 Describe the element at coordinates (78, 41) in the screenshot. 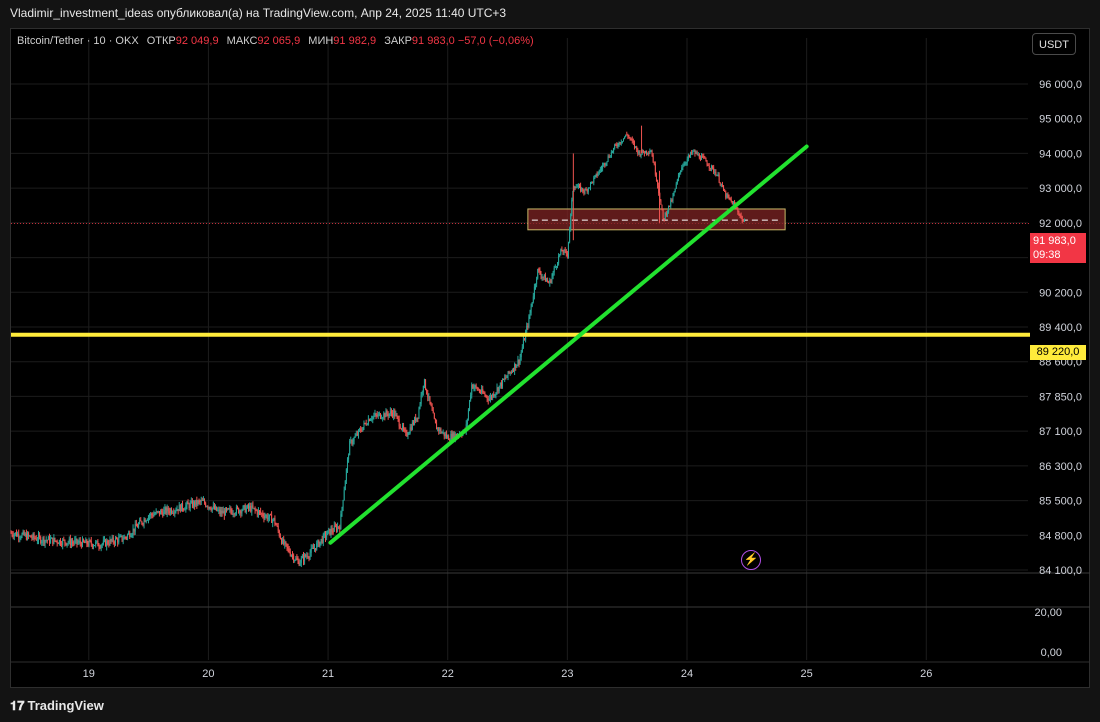

I see `symbol-label: Bitcoin/Tether · 10 · OKX` at that location.